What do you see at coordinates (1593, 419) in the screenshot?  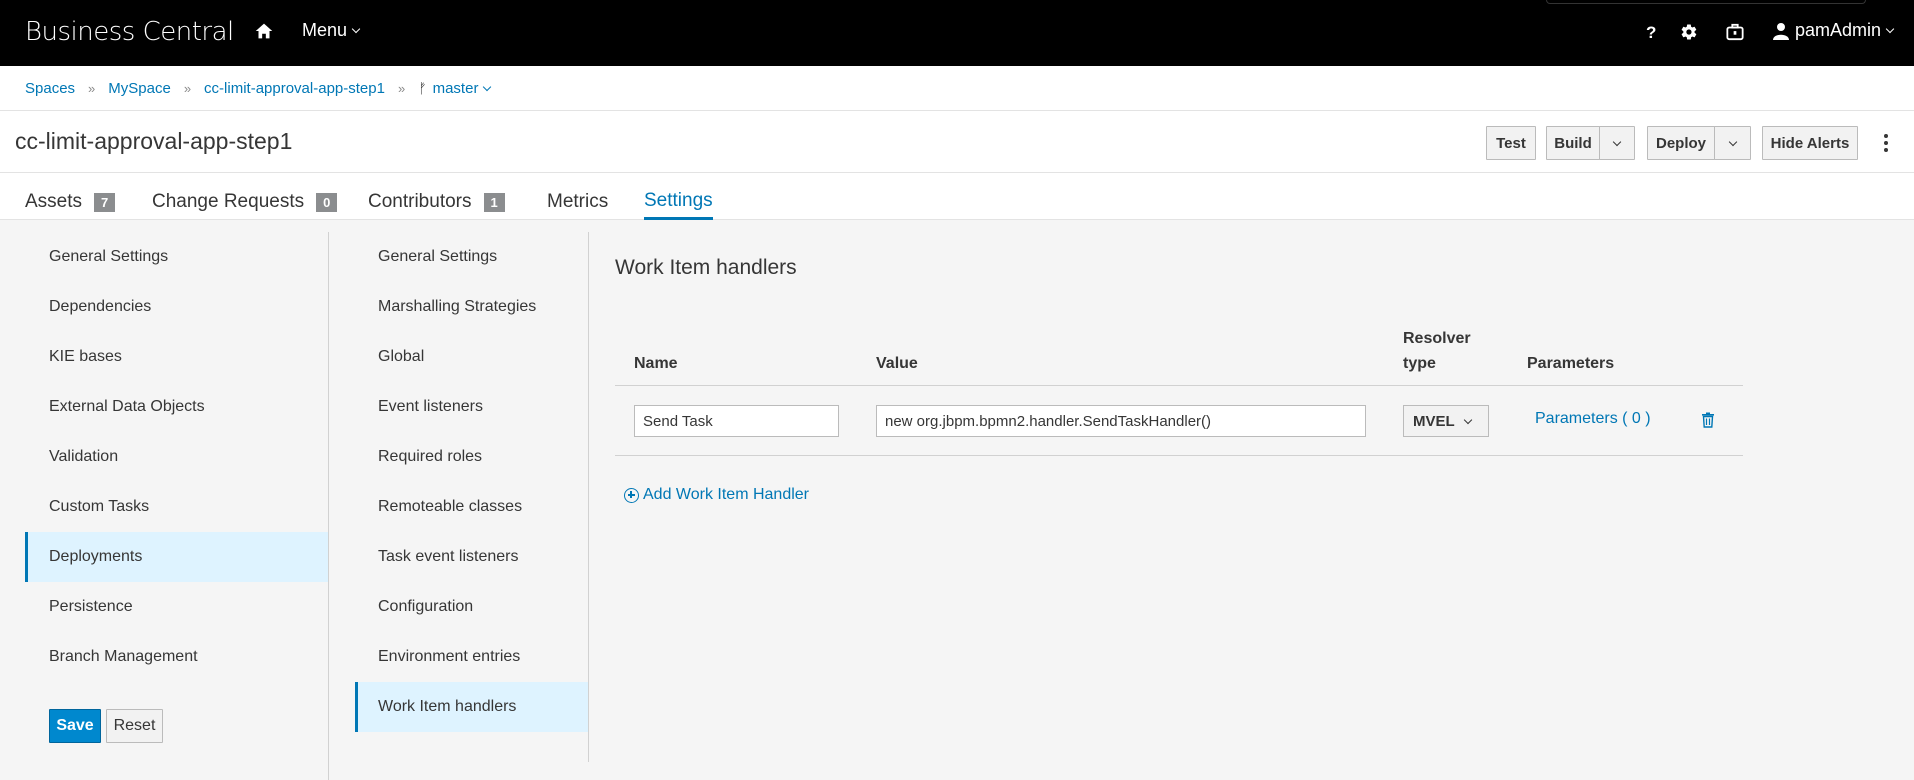 I see `parameters-link: Parameters ( 0 )` at bounding box center [1593, 419].